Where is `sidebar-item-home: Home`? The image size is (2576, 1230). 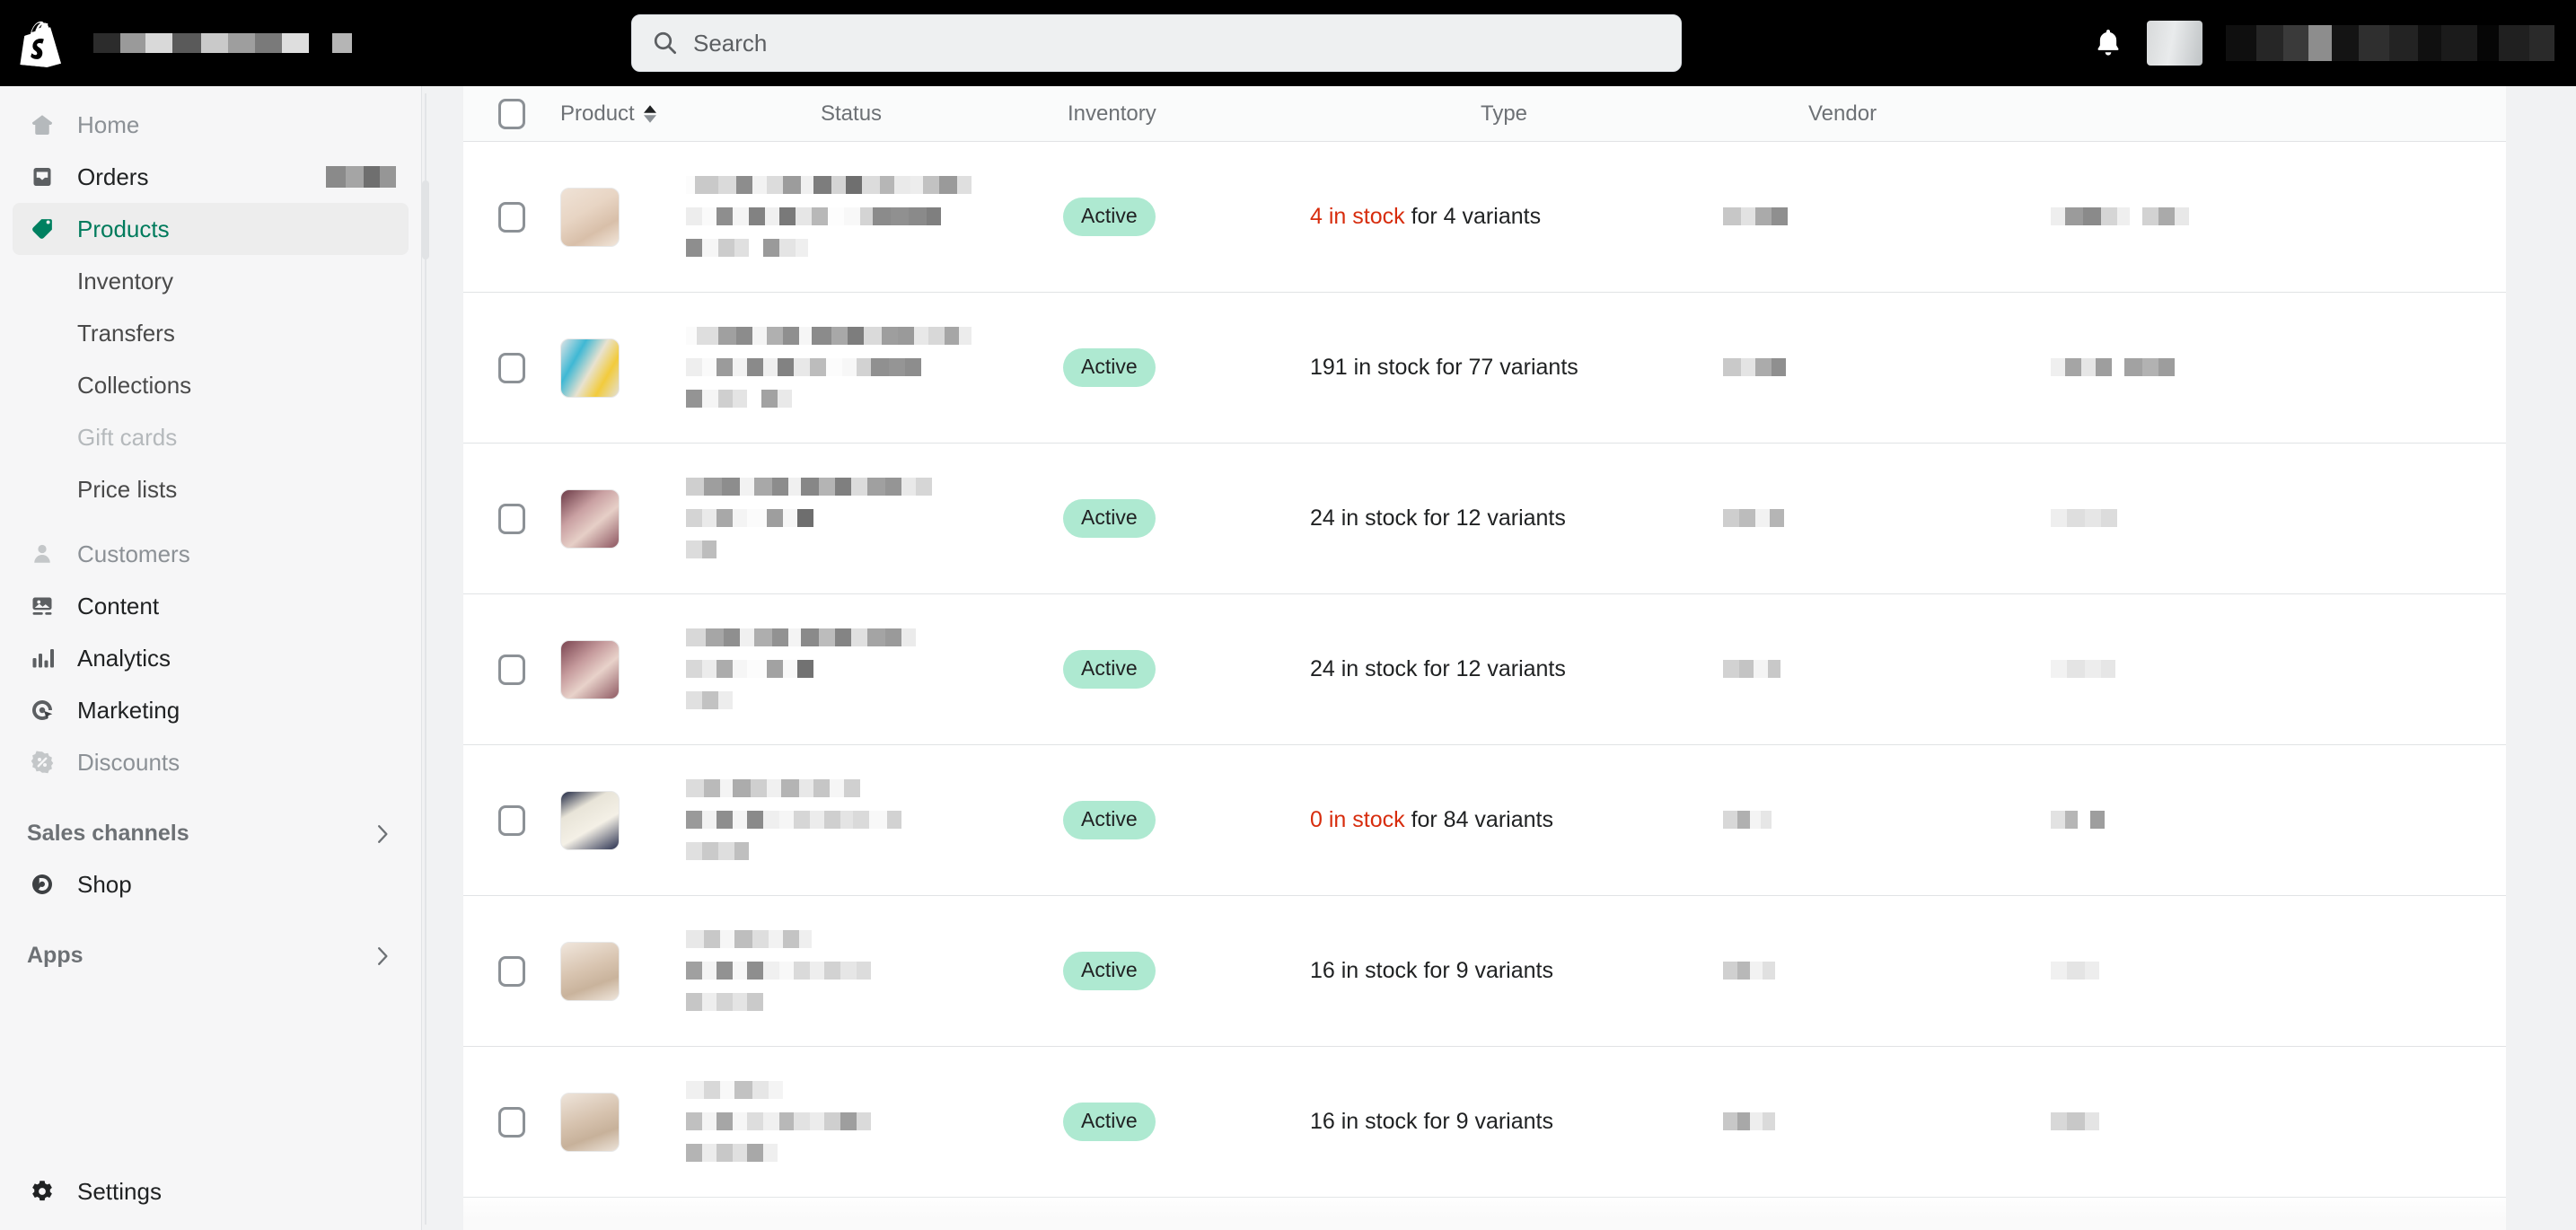
sidebar-item-home: Home is located at coordinates (211, 125).